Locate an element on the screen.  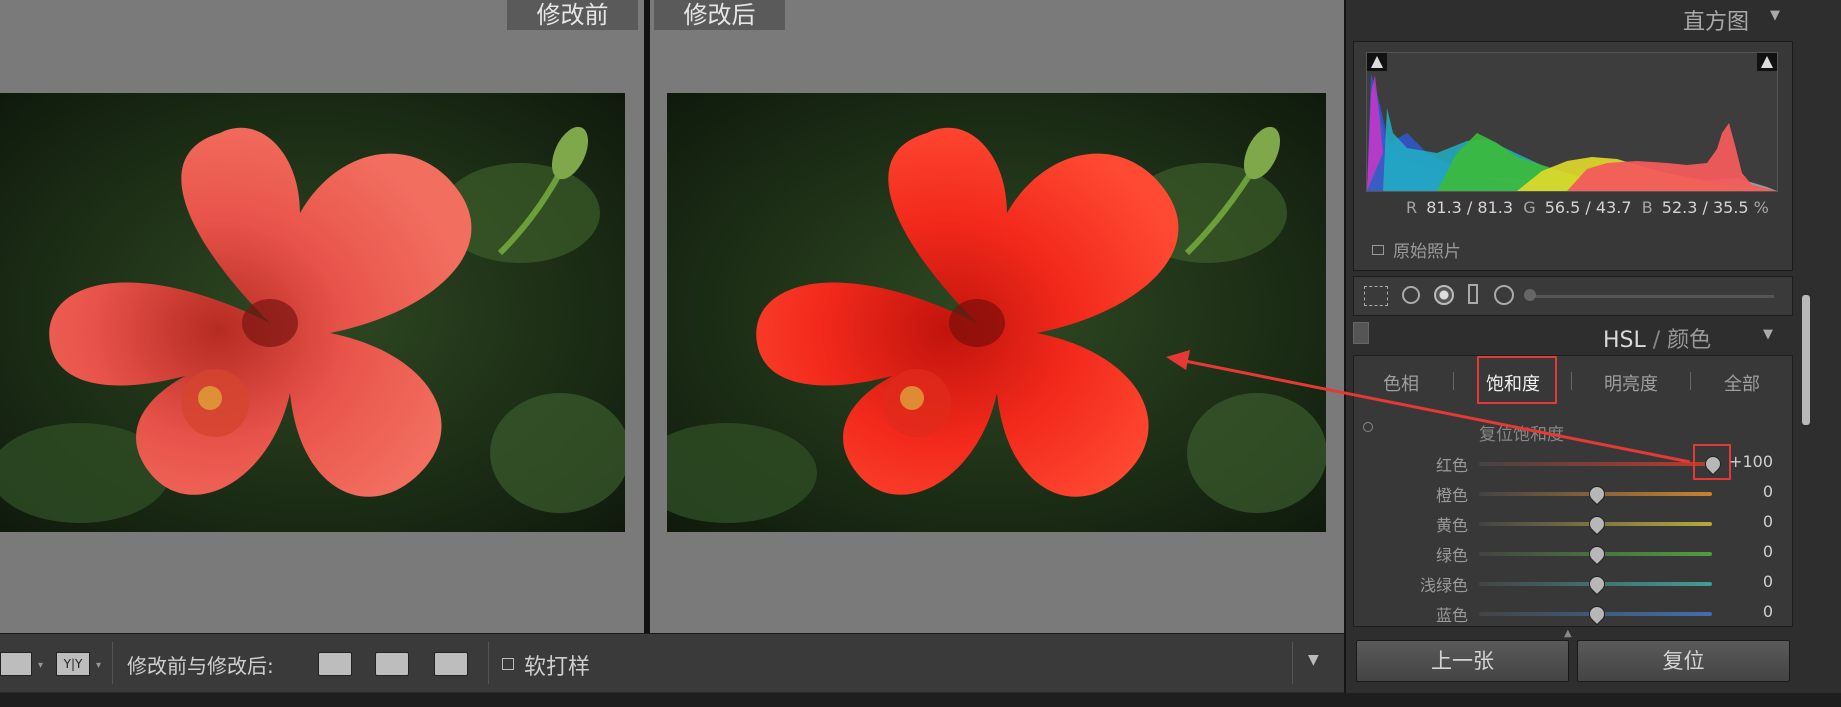
annotation-arrow is located at coordinates (1428, 407).